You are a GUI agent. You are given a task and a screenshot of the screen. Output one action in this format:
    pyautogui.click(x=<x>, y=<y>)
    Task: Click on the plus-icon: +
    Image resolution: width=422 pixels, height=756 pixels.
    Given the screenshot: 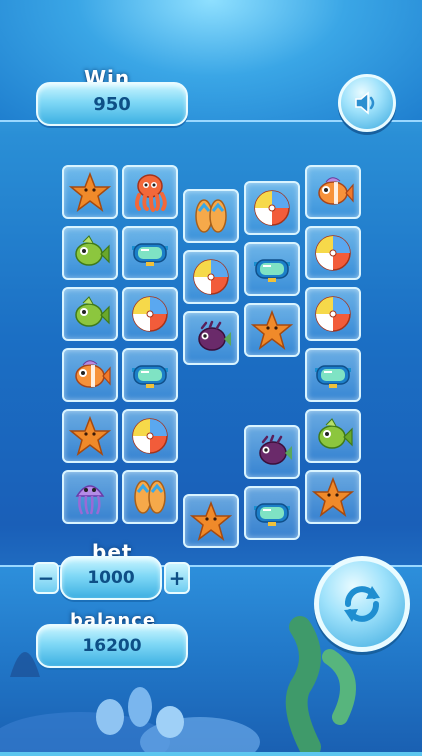 What is the action you would take?
    pyautogui.click(x=177, y=578)
    